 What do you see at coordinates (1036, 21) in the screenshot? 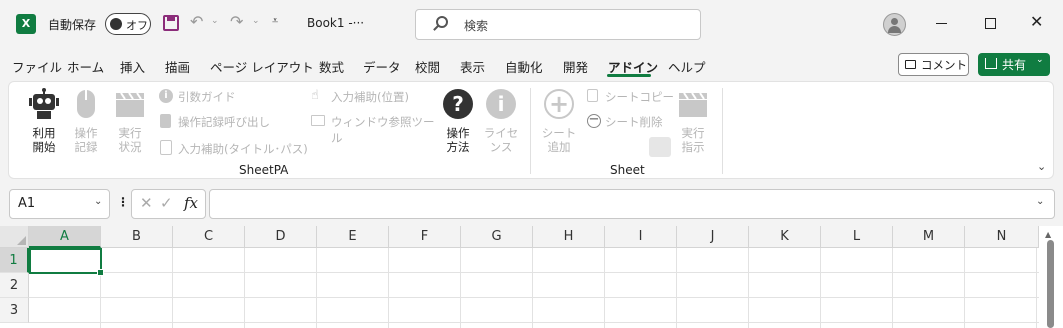
I see `close-icon: ✕` at bounding box center [1036, 21].